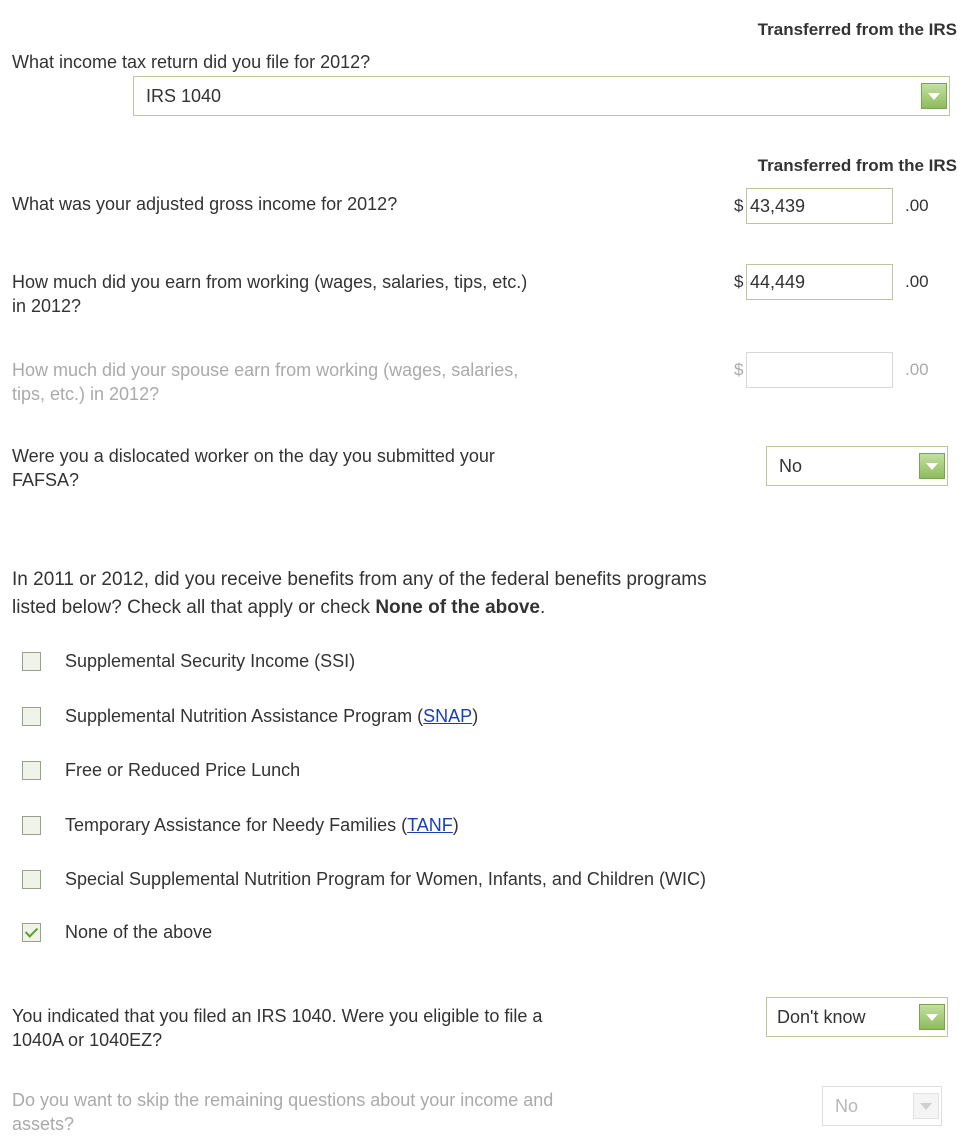 The height and width of the screenshot is (1138, 963). Describe the element at coordinates (847, 1105) in the screenshot. I see `skip-selected-value: No` at that location.